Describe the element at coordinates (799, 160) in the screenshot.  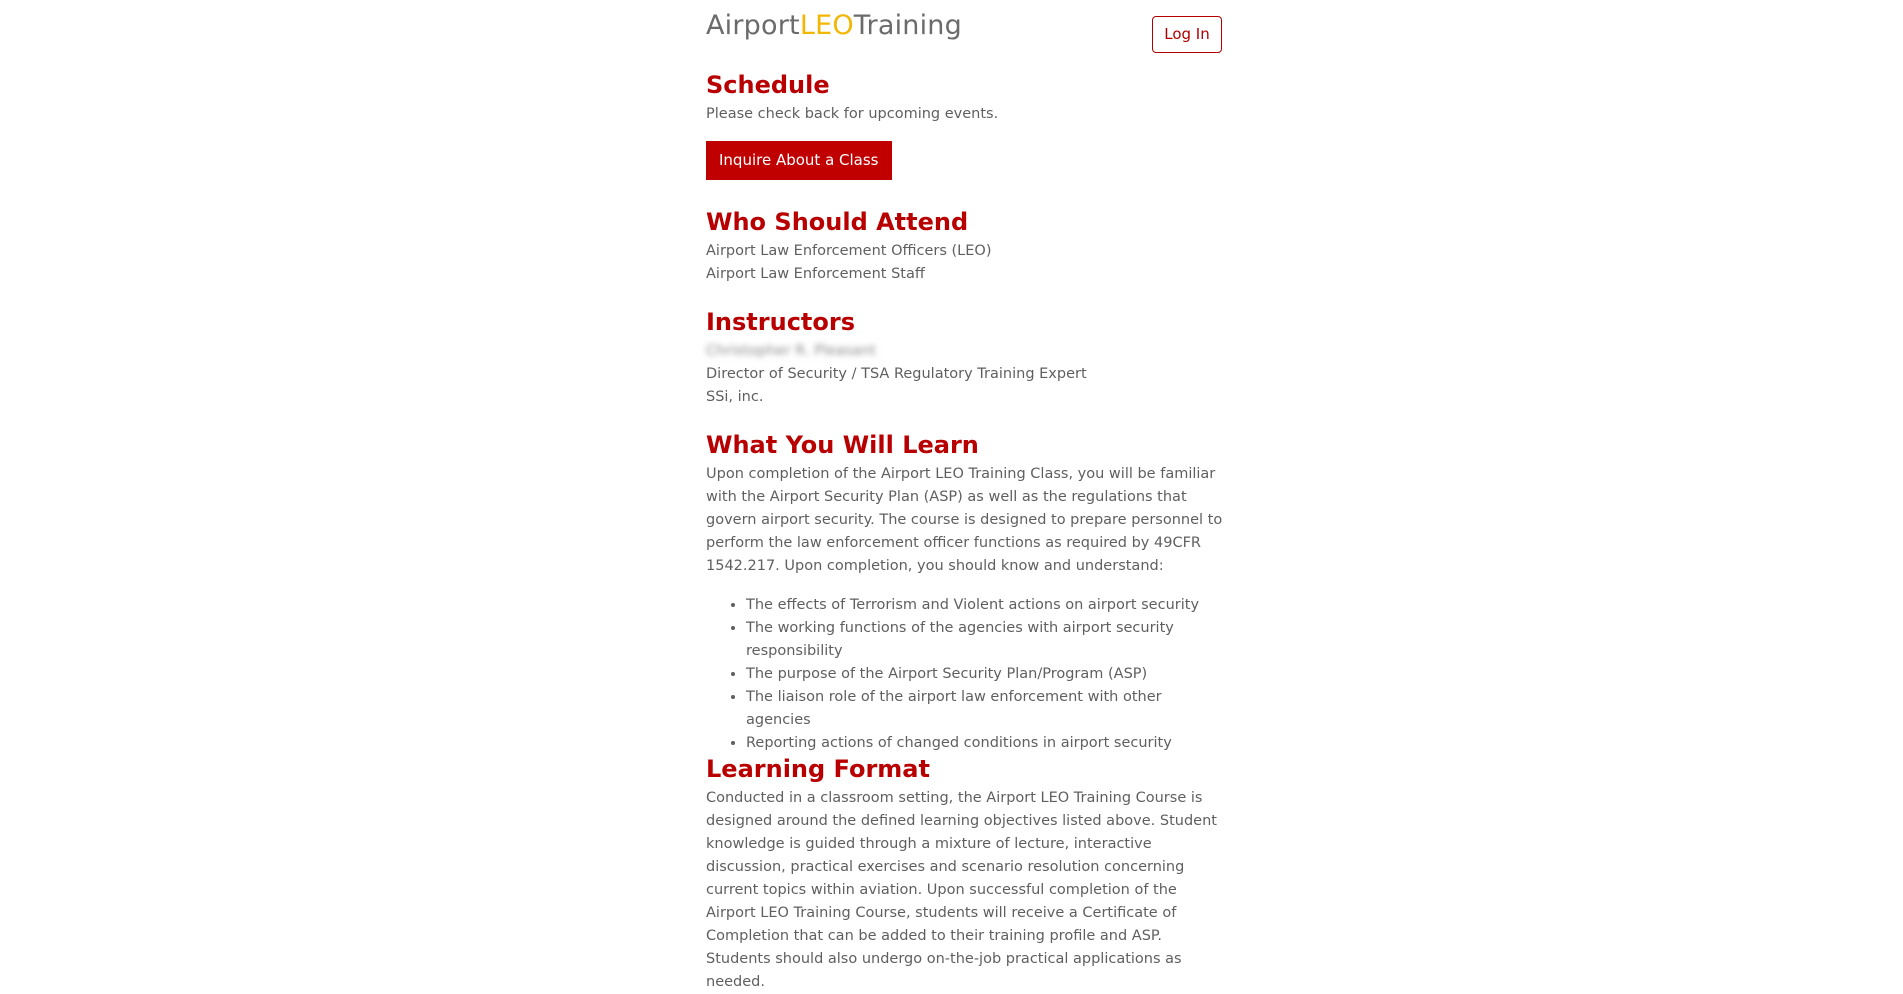
I see `inquire-class-button: Inquire About a Class` at that location.